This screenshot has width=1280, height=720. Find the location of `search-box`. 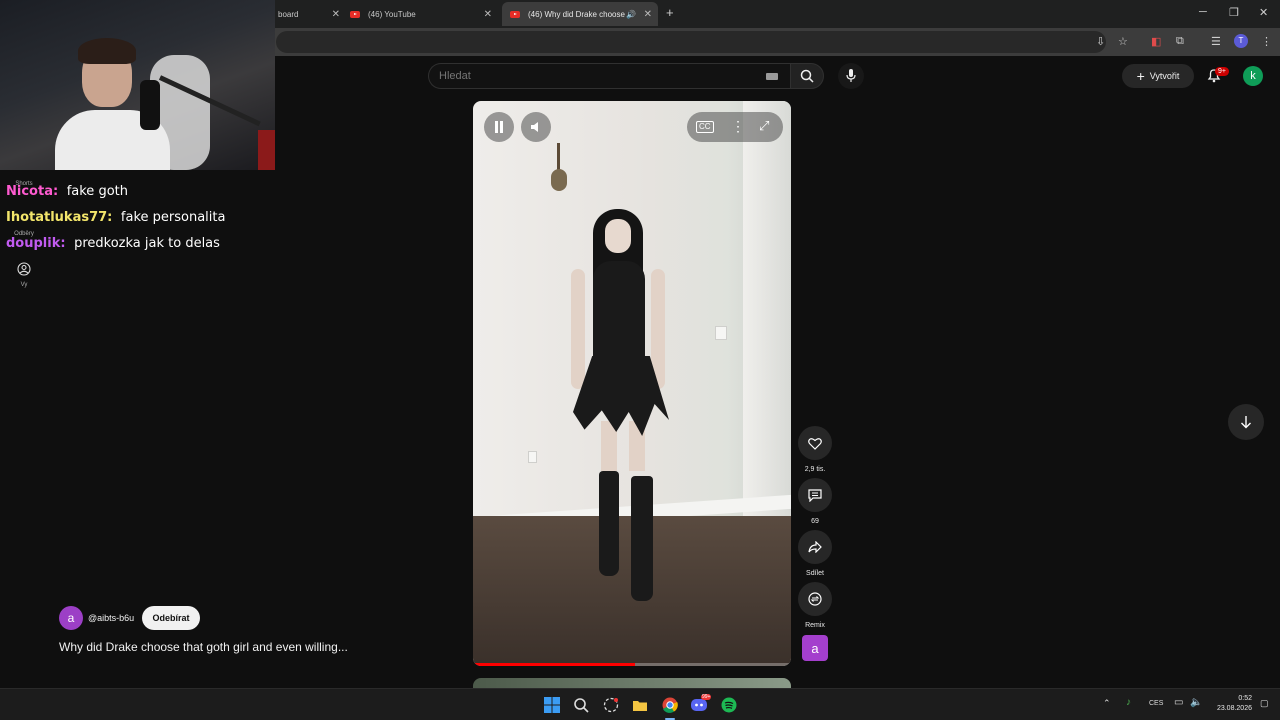

search-box is located at coordinates (609, 76).